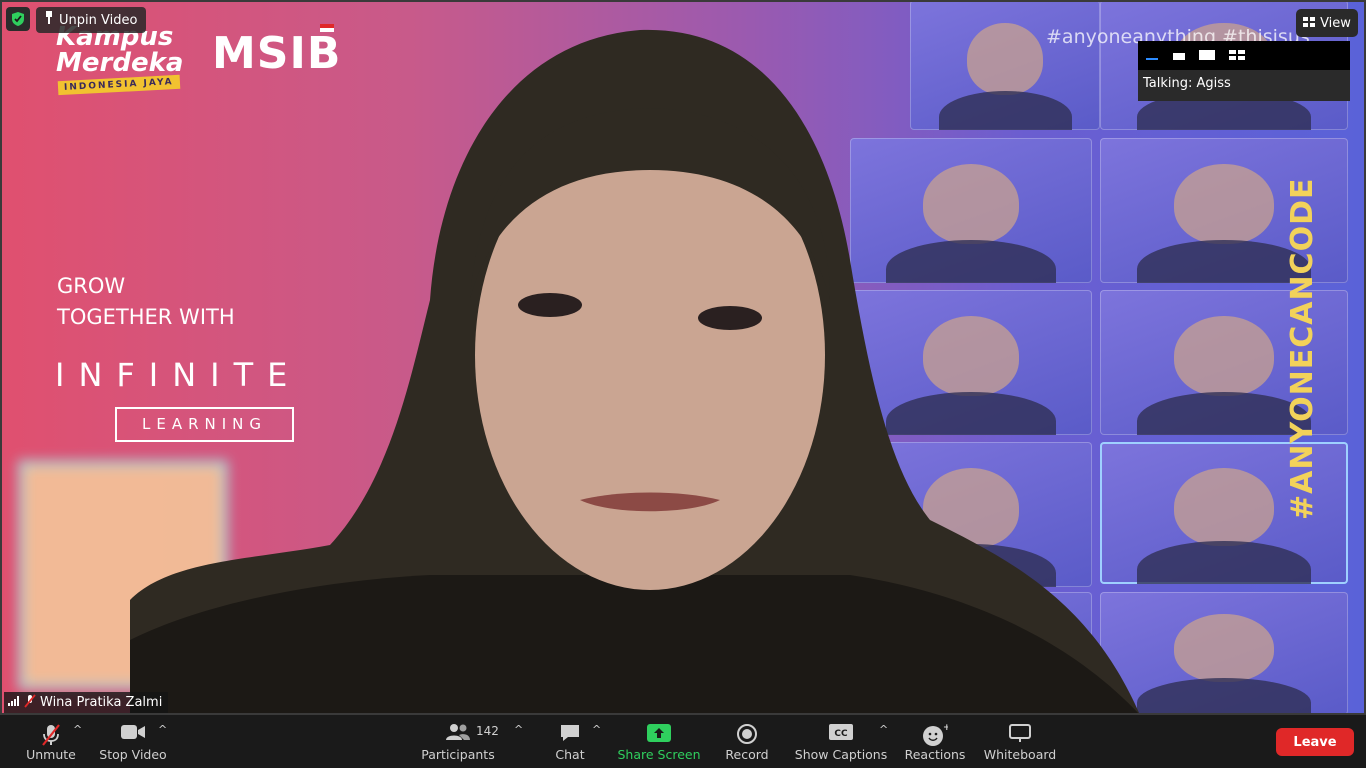 This screenshot has width=1366, height=768. Describe the element at coordinates (1315, 742) in the screenshot. I see `leave-button: Leave` at that location.